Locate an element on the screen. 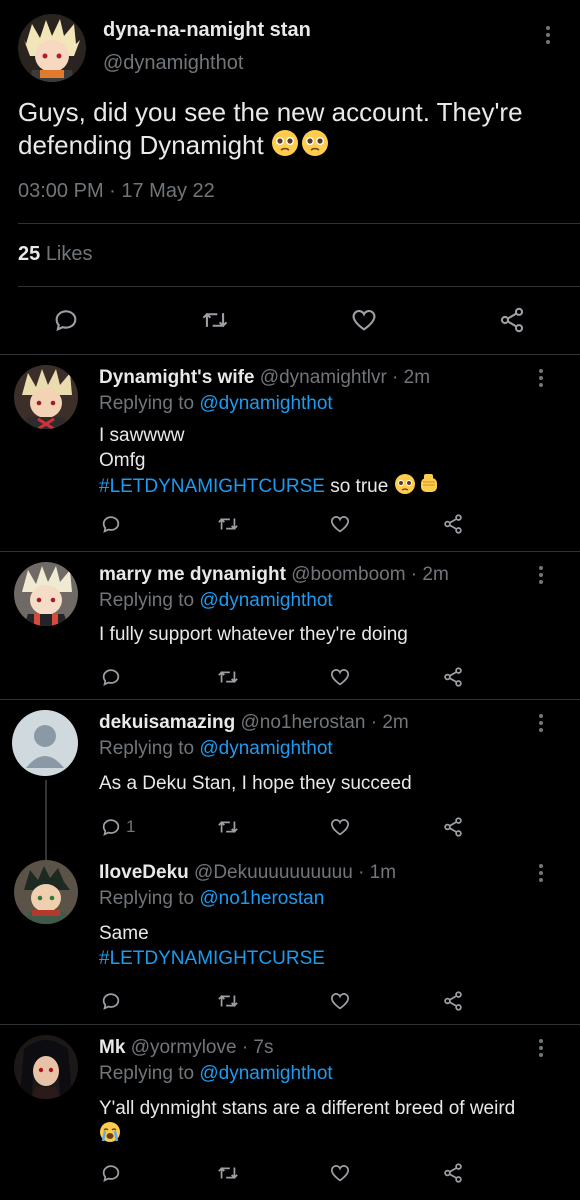 Image resolution: width=580 pixels, height=1200 pixels. reply-display-name: dekuisamazing is located at coordinates (167, 722).